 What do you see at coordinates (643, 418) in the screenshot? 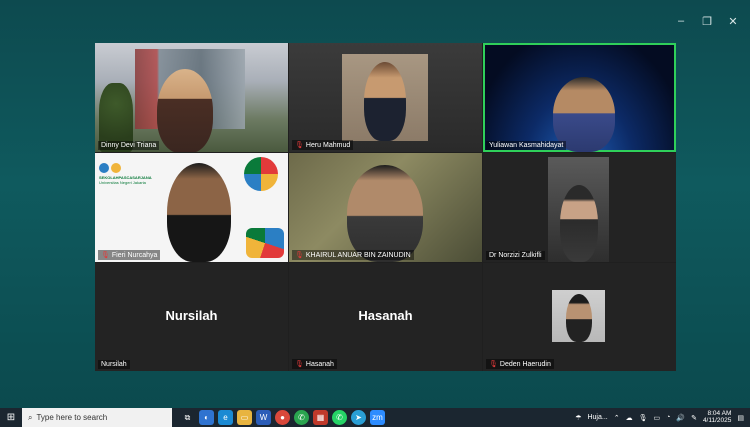
I see `microphone-icon: 🎙` at bounding box center [643, 418].